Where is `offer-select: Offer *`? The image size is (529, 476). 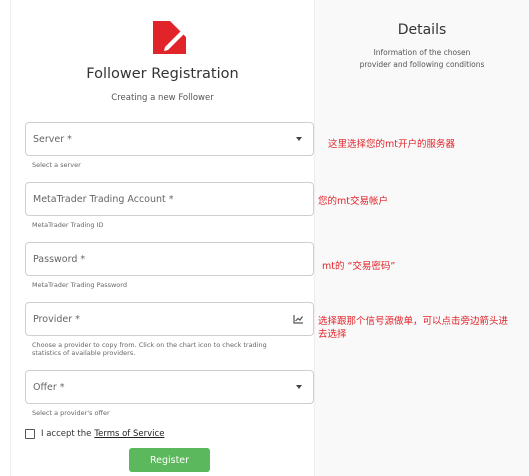
offer-select: Offer * is located at coordinates (169, 387).